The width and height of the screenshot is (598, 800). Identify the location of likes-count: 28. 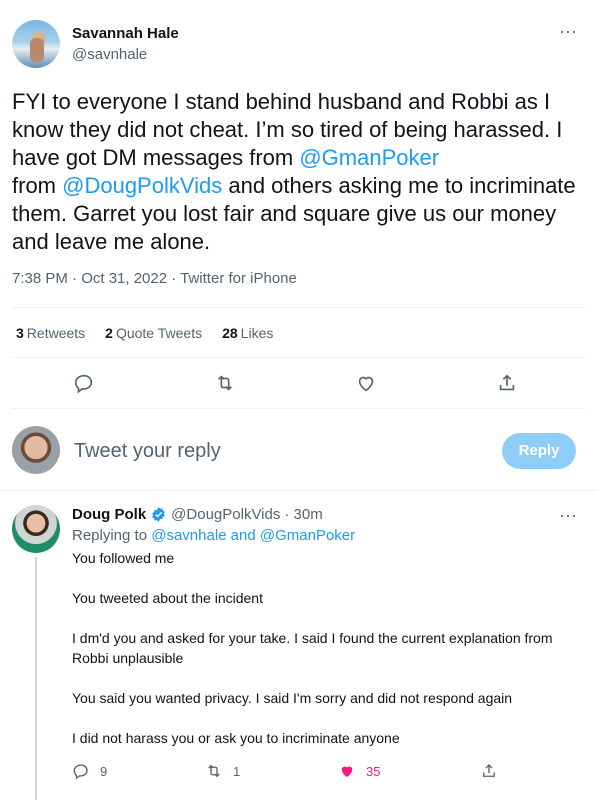
(230, 333).